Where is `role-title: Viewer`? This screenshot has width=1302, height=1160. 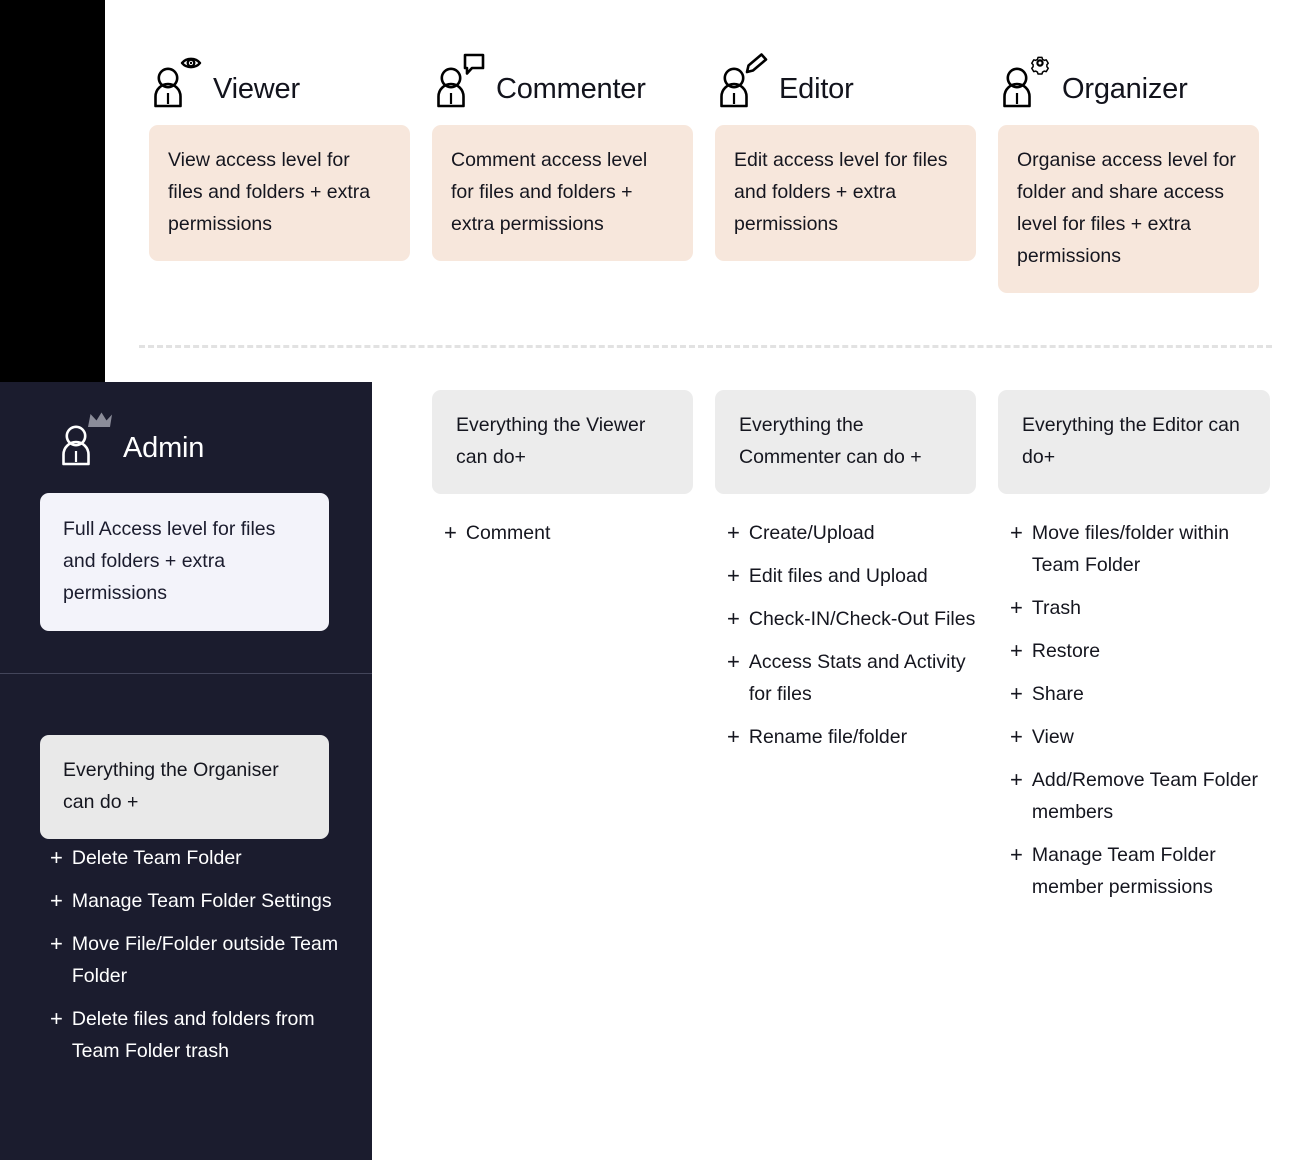
role-title: Viewer is located at coordinates (256, 89).